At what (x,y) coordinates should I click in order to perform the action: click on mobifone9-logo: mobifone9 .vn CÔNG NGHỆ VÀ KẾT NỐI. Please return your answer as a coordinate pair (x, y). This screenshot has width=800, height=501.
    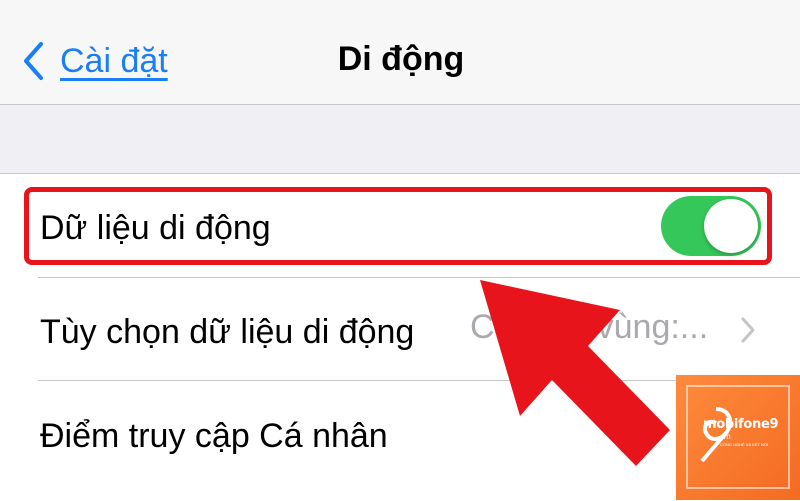
    Looking at the image, I should click on (738, 437).